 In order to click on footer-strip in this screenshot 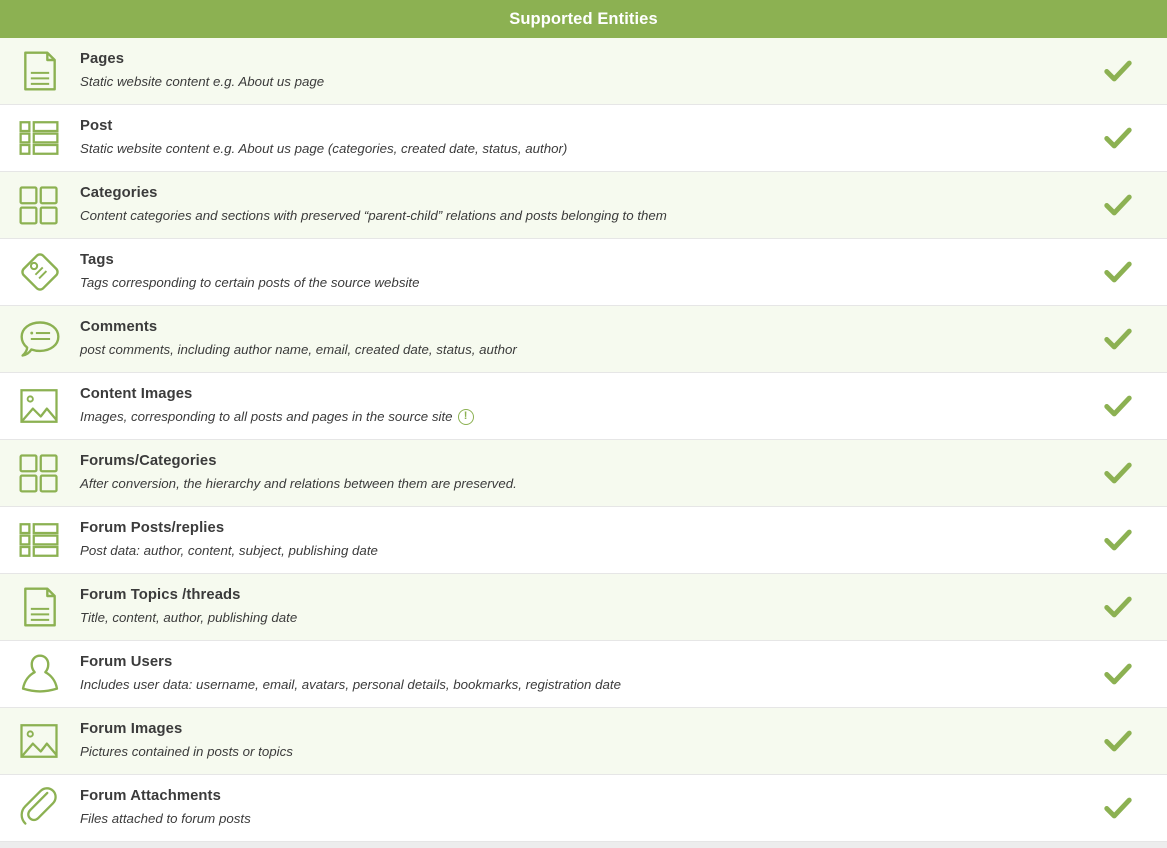, I will do `click(583, 845)`.